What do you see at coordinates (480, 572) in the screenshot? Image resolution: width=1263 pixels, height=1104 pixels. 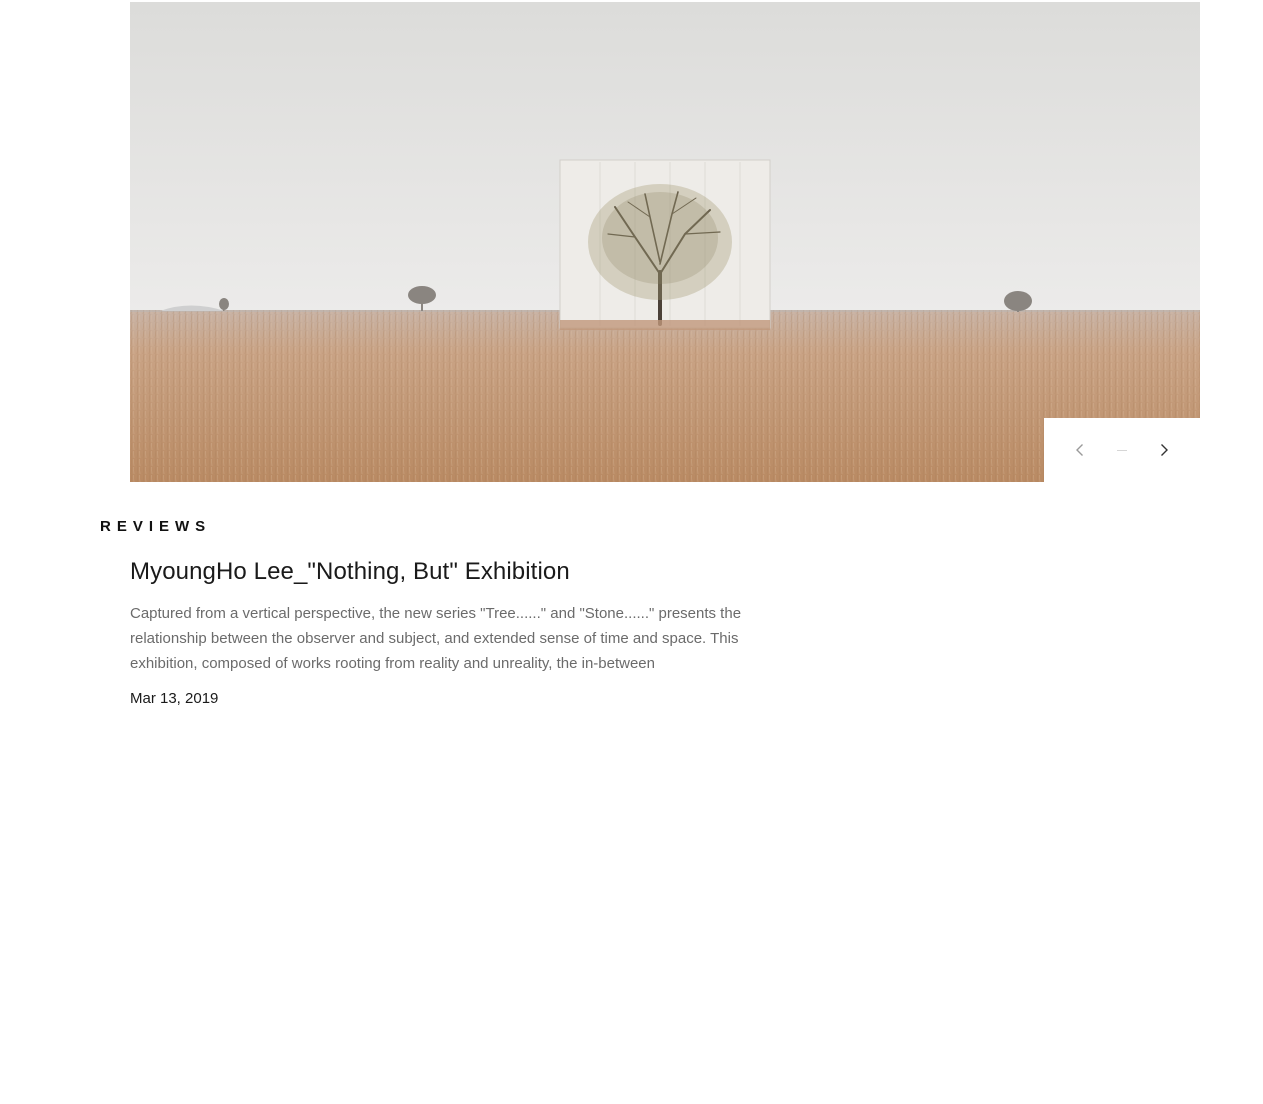 I see `article-title: MyoungHo Lee_"Nothing, But" Exhibition` at bounding box center [480, 572].